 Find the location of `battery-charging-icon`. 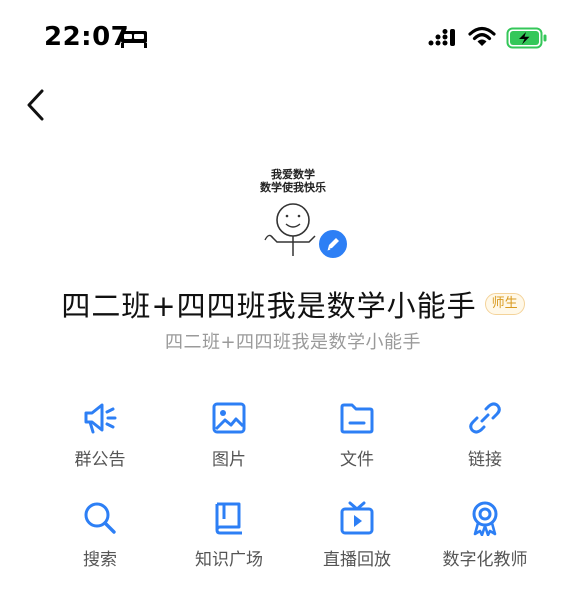

battery-charging-icon is located at coordinates (526, 38).